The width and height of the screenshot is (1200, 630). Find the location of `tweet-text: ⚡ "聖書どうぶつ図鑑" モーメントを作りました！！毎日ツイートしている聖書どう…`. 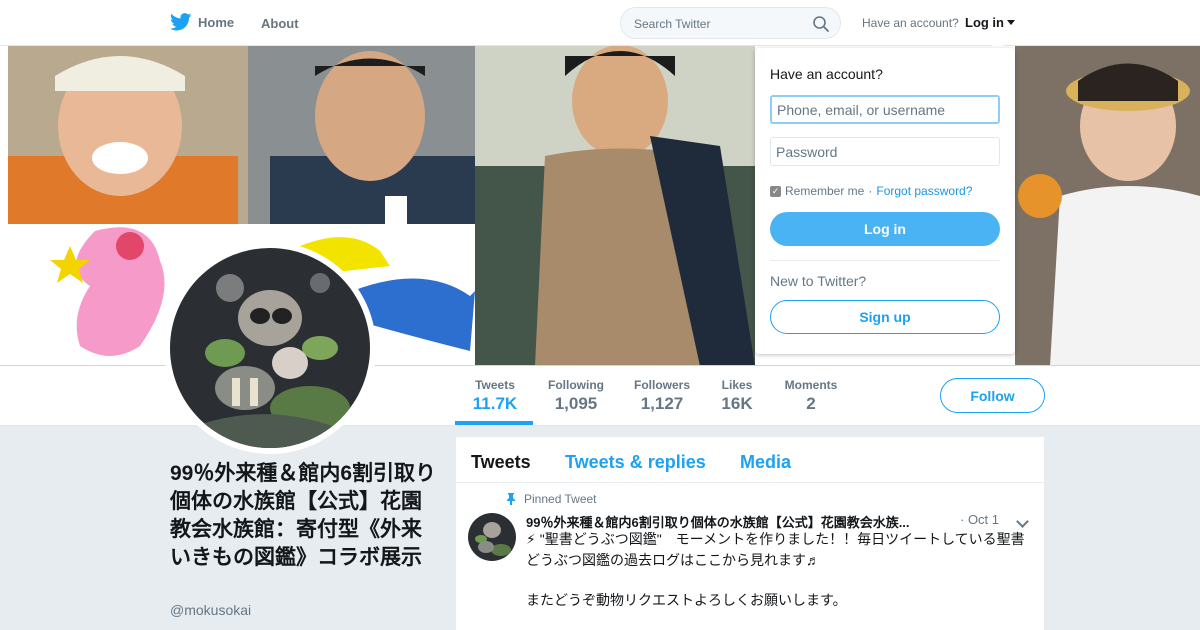

tweet-text: ⚡ "聖書どうぶつ図鑑" モーメントを作りました！！毎日ツイートしている聖書どう… is located at coordinates (775, 549).